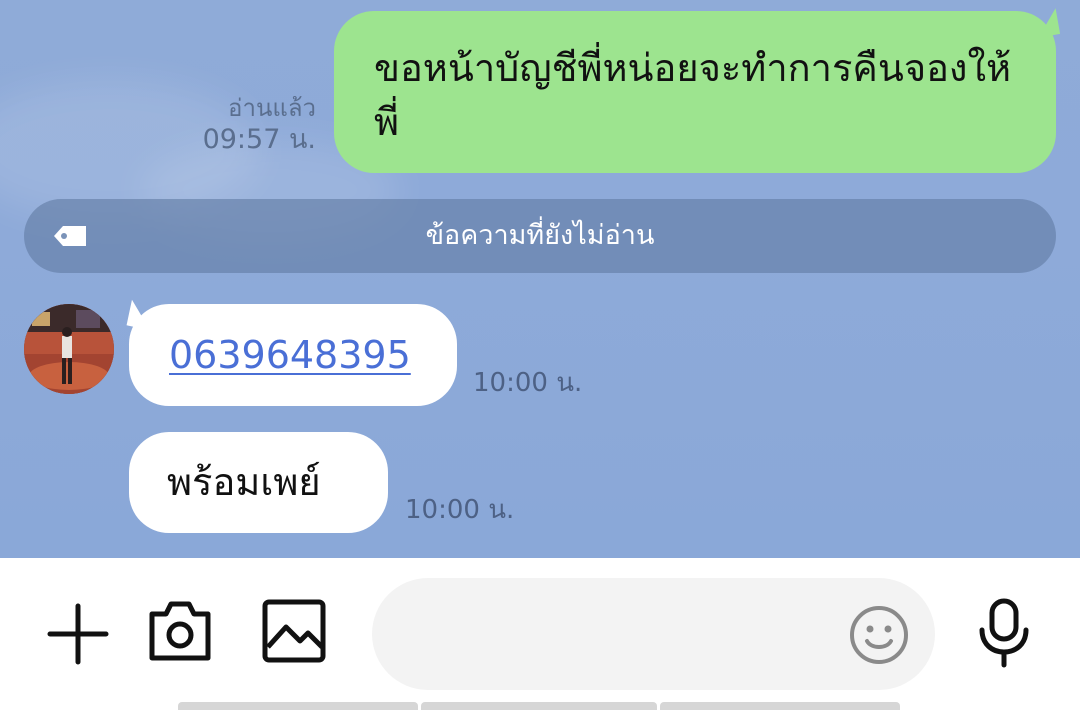 The image size is (1080, 710). What do you see at coordinates (272, 108) in the screenshot?
I see `read-status-label: อ่านแล้ว` at bounding box center [272, 108].